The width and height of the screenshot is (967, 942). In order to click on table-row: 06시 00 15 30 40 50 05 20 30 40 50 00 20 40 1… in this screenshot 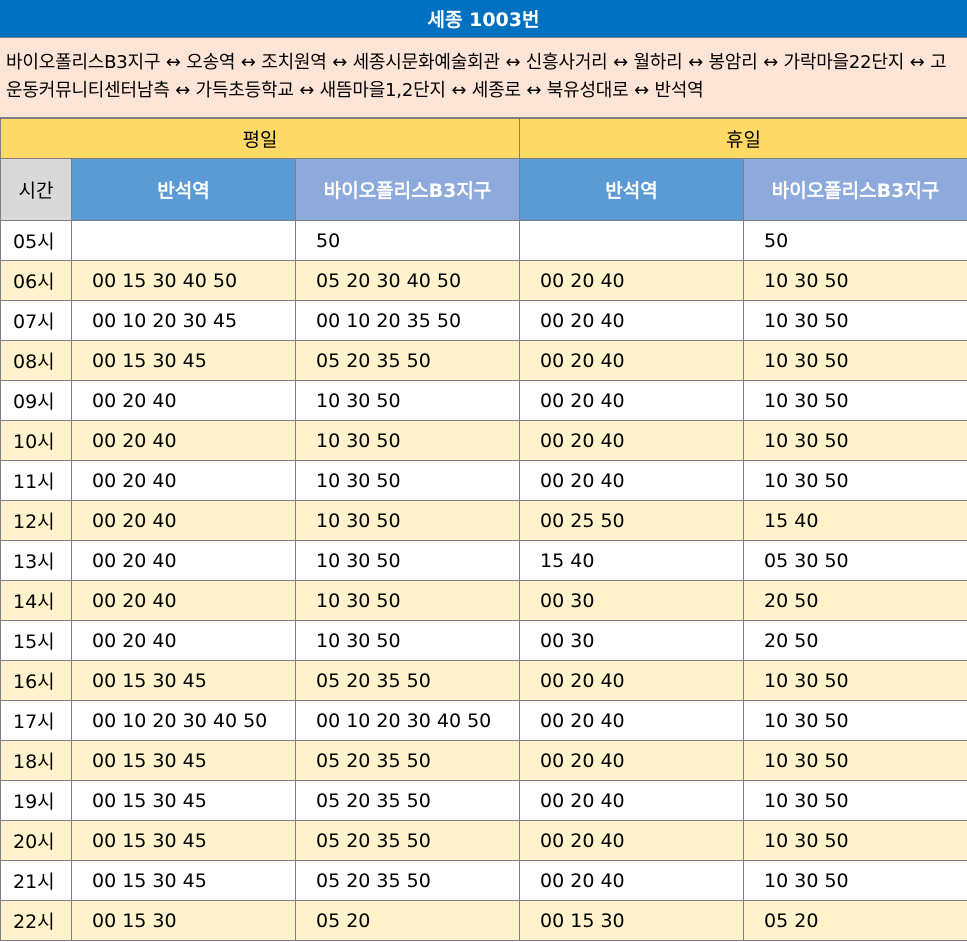, I will do `click(483, 280)`.